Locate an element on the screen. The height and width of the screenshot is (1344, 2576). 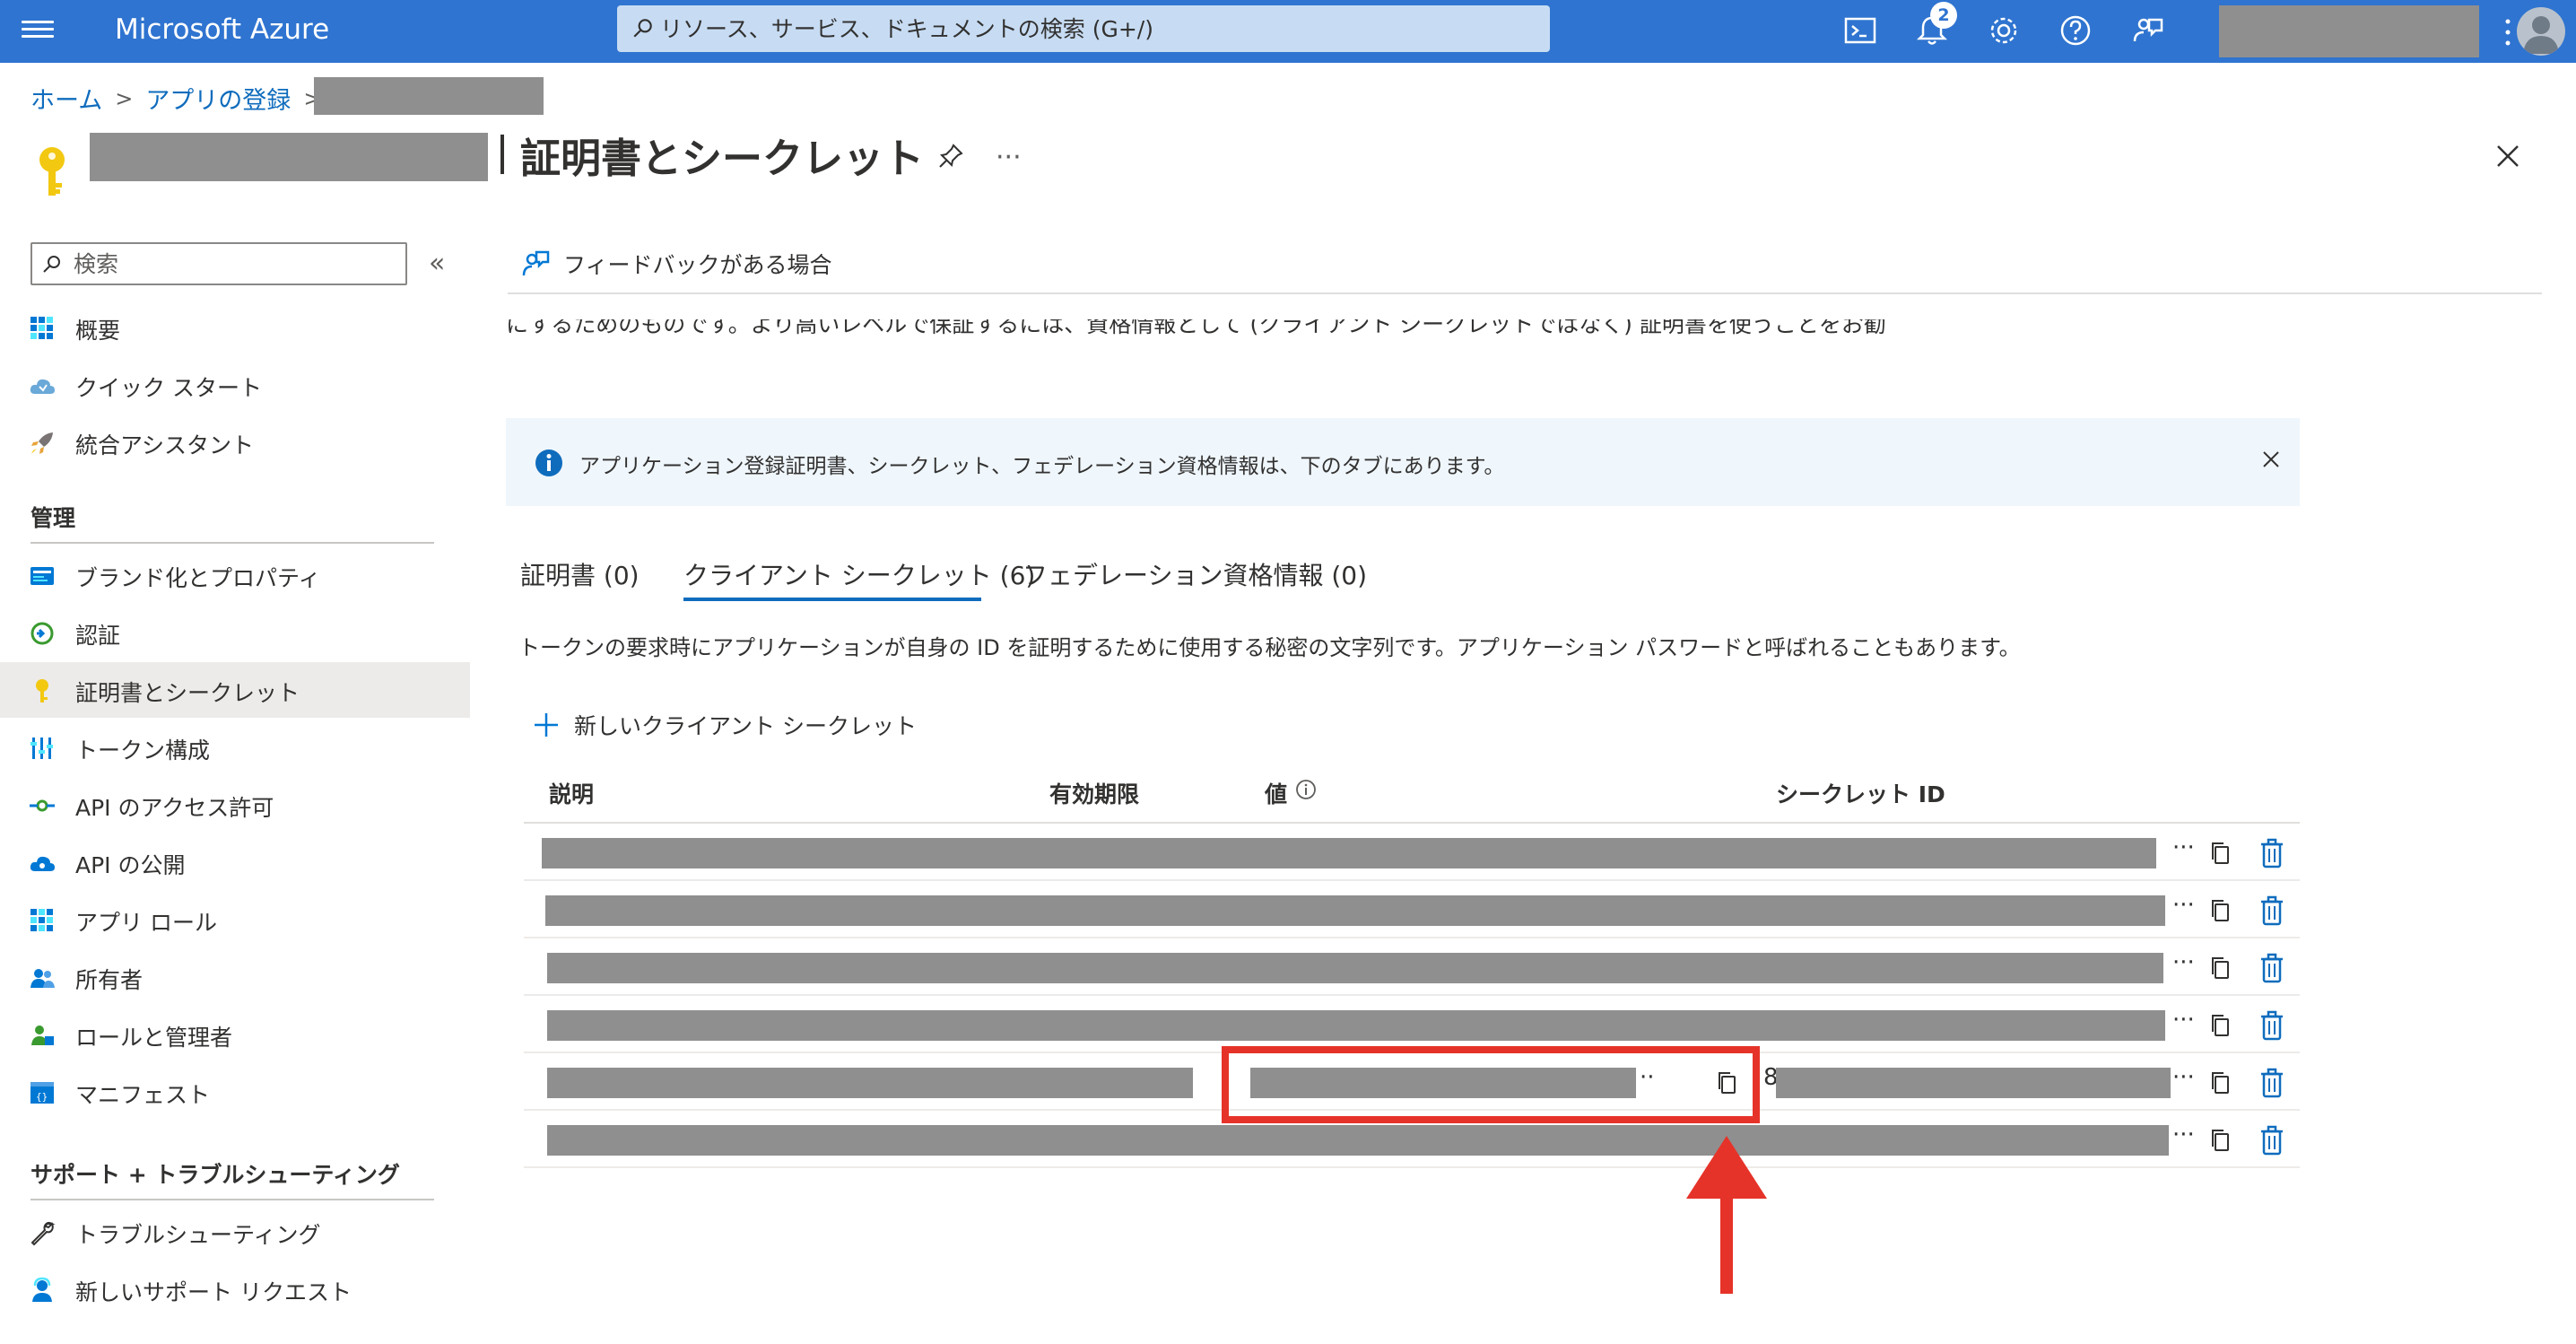
top-bar: Microsoft Azure 2 is located at coordinates (1288, 31).